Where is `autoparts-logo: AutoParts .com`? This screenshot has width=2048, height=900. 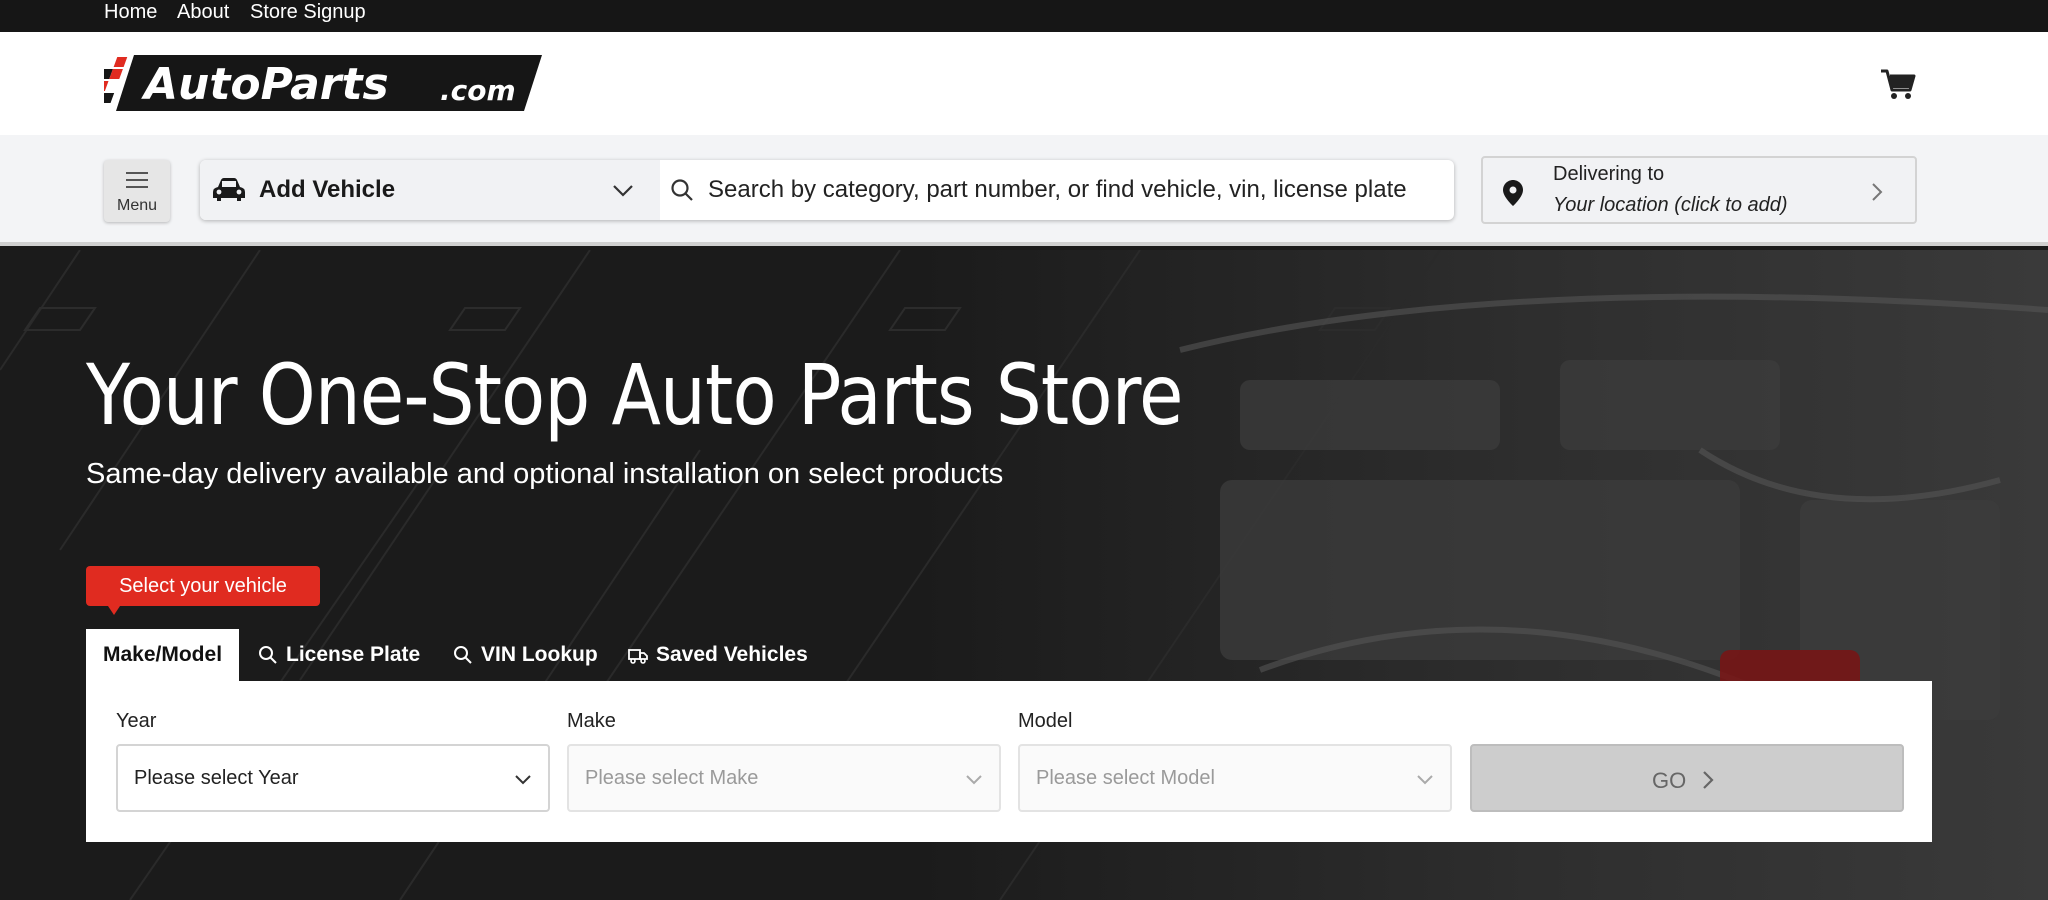 autoparts-logo: AutoParts .com is located at coordinates (323, 83).